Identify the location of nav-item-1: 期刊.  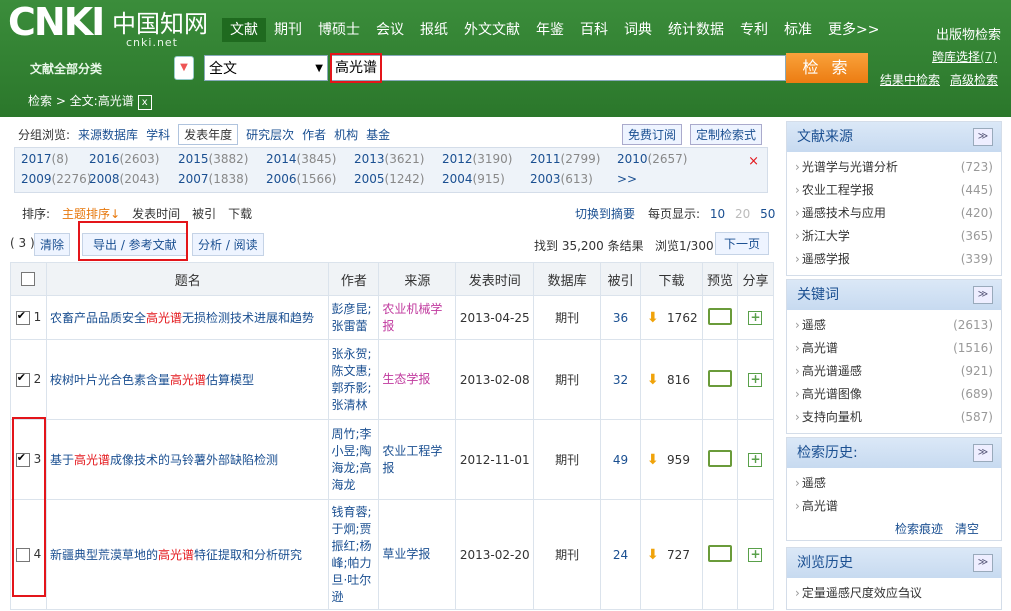
(288, 30).